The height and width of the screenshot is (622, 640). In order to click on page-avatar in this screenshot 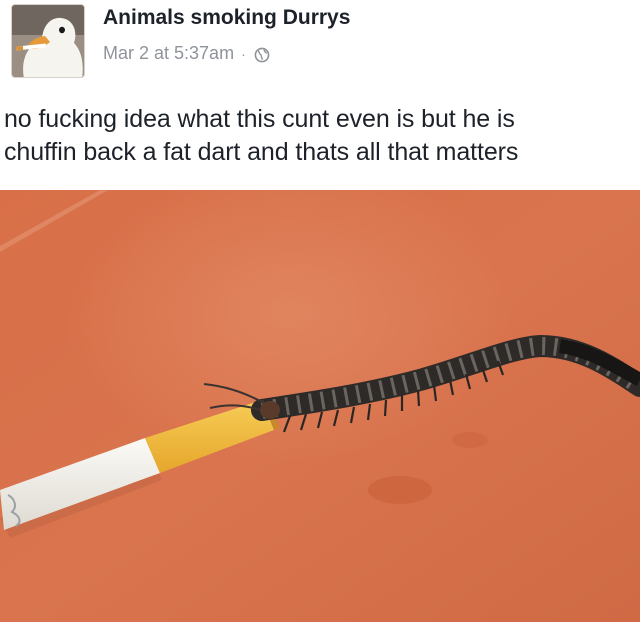, I will do `click(48, 41)`.